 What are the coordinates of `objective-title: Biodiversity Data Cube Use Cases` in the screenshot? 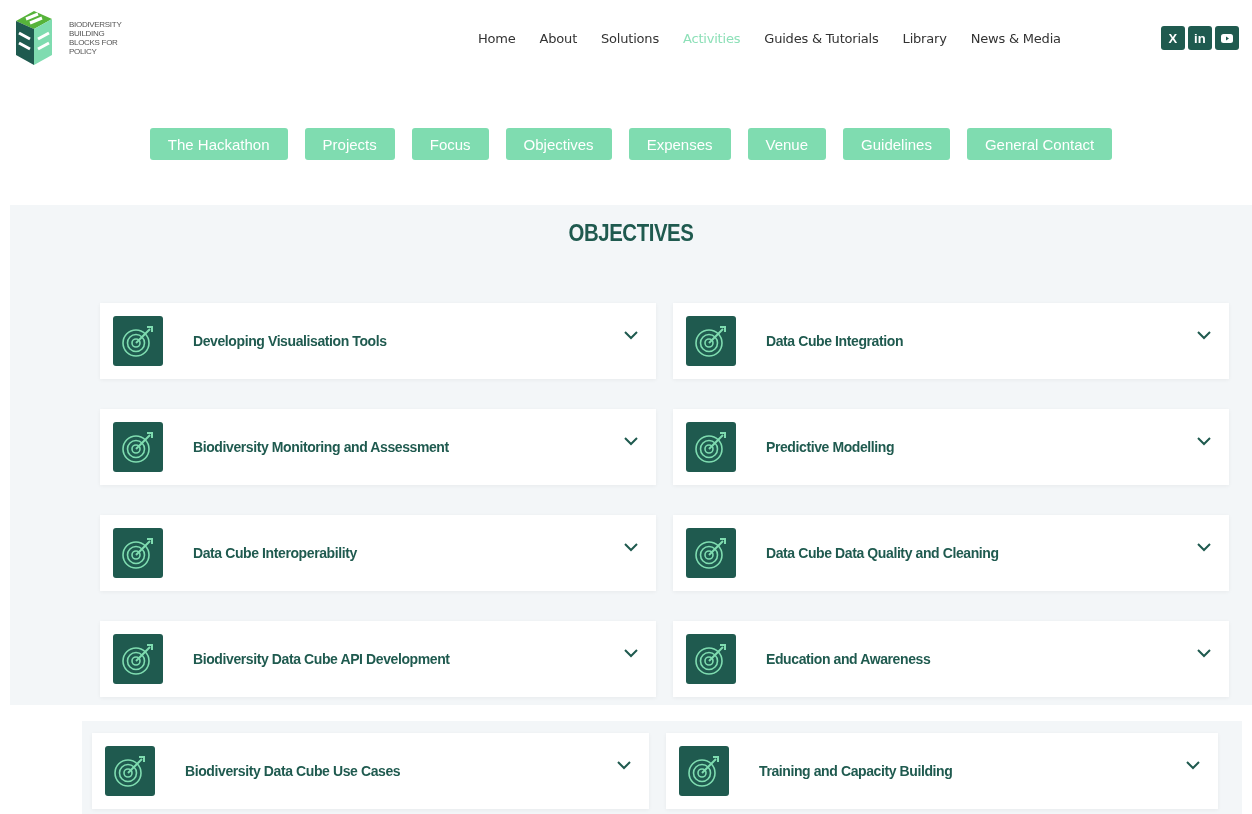 It's located at (293, 771).